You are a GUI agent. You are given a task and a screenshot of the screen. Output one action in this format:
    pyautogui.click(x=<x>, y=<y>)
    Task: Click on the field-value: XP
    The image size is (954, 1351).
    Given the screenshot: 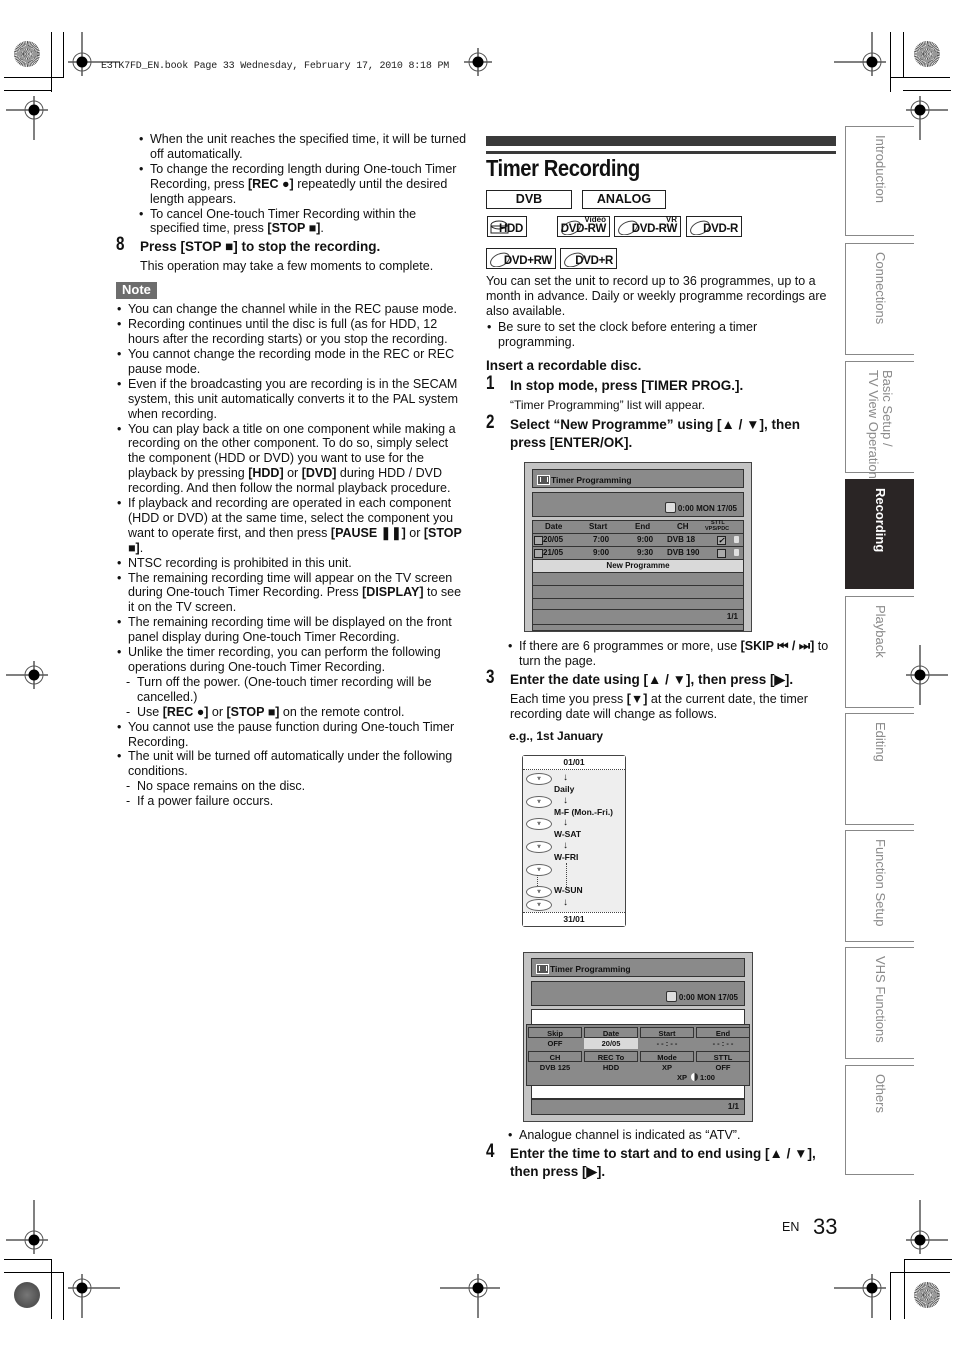 What is the action you would take?
    pyautogui.click(x=667, y=1067)
    